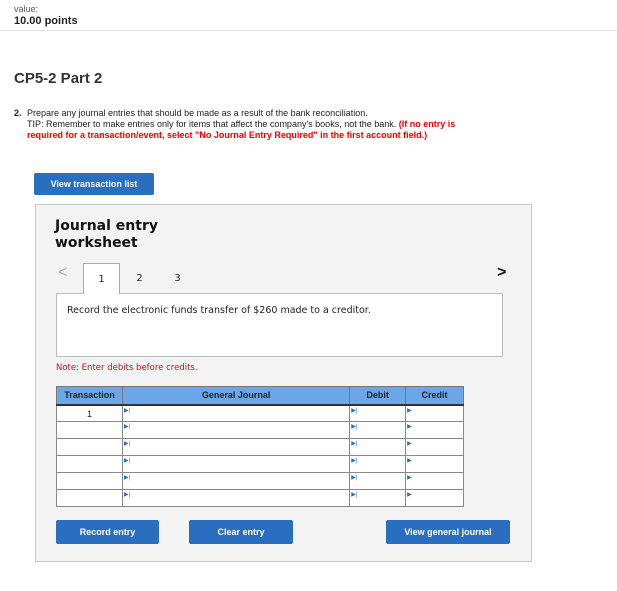  I want to click on question-number: 2., so click(18, 113).